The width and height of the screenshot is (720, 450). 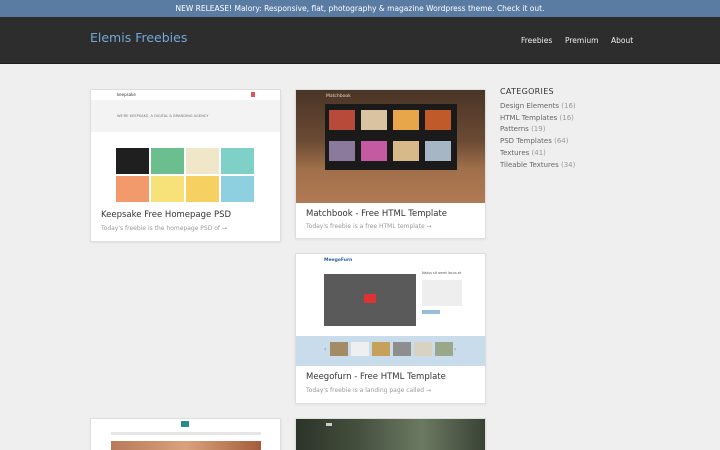 I want to click on thumb-brand: MeegoFurn, so click(x=338, y=260).